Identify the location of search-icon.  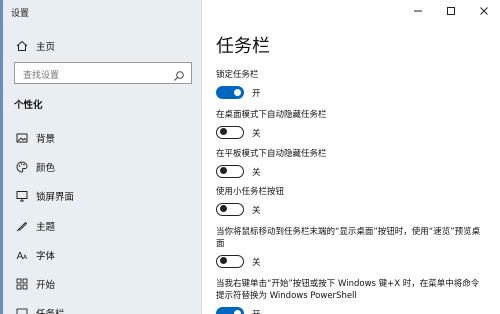
(179, 76).